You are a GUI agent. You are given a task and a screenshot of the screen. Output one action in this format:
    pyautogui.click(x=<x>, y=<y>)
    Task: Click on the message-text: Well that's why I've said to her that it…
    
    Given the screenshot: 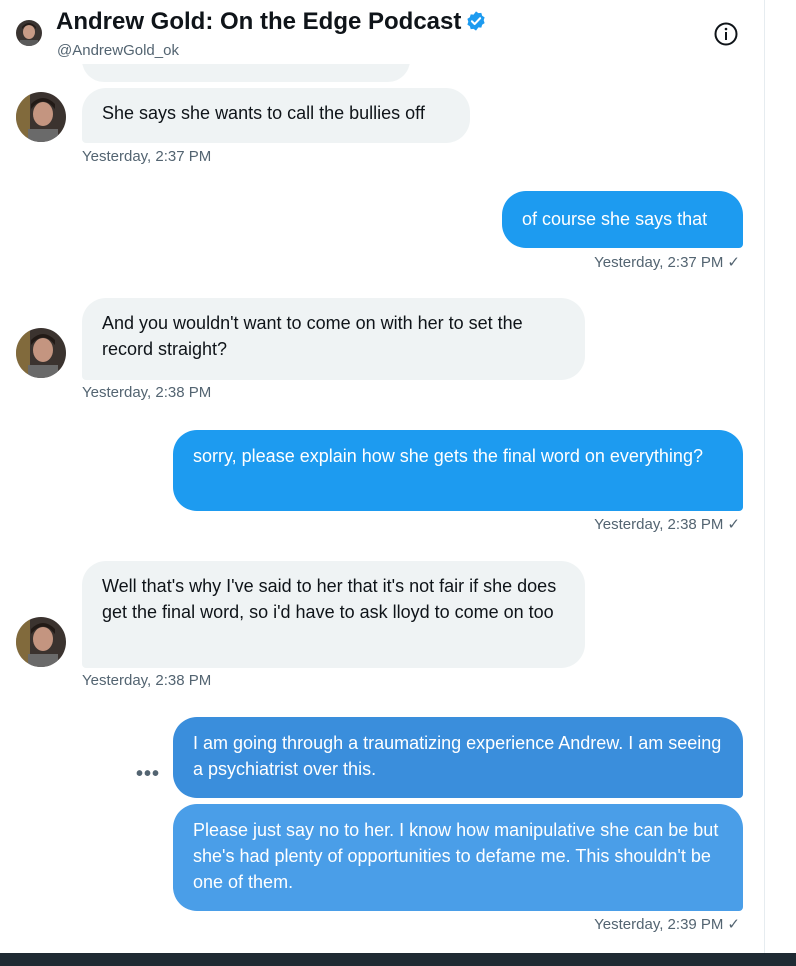 What is the action you would take?
    pyautogui.click(x=329, y=599)
    